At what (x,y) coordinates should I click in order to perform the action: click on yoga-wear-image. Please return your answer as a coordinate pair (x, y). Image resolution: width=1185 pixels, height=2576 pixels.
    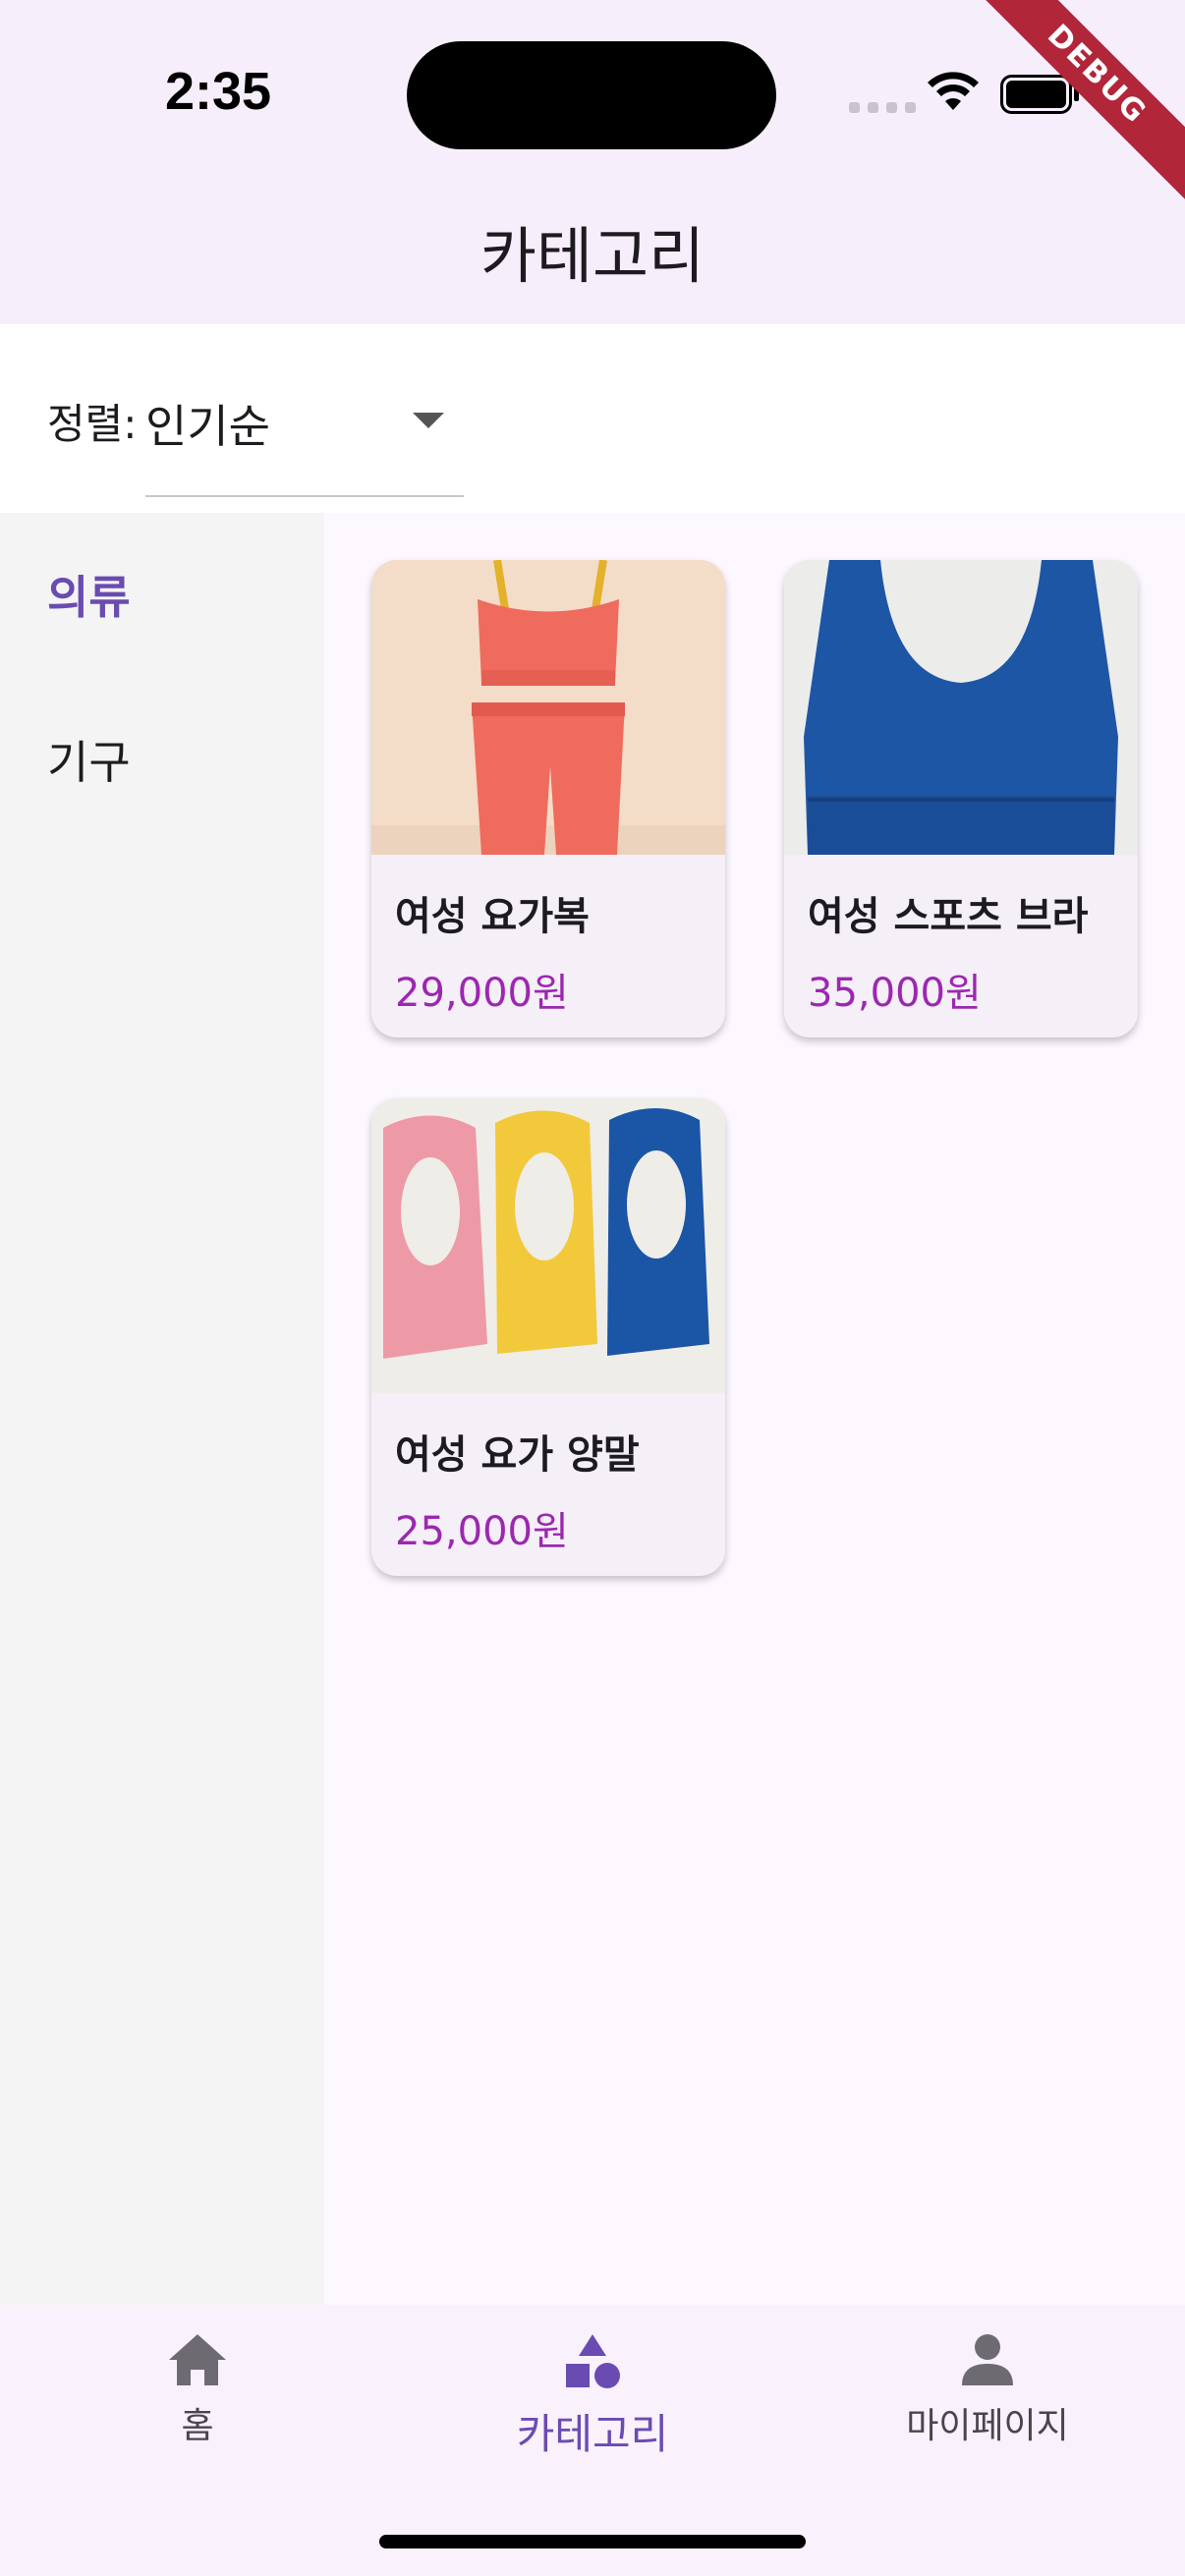
    Looking at the image, I should click on (548, 707).